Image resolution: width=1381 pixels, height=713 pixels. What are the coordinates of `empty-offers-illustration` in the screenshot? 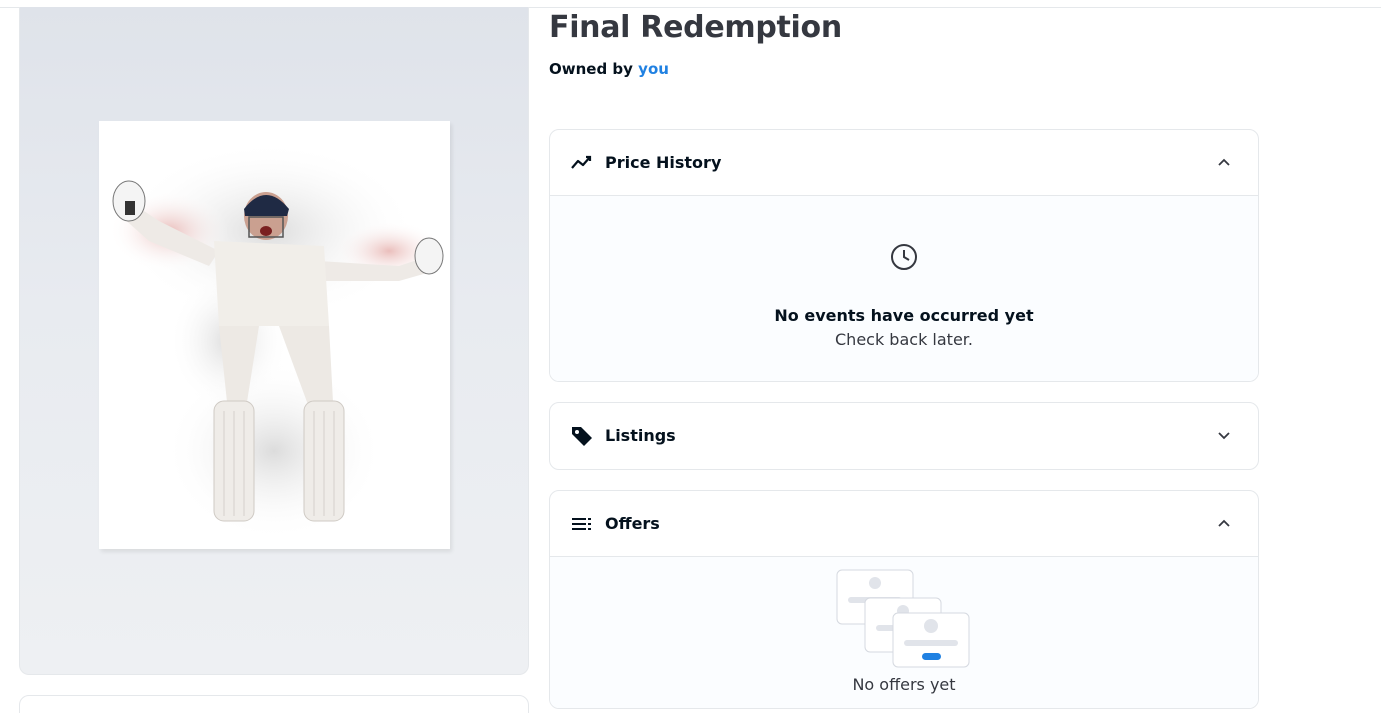 It's located at (906, 621).